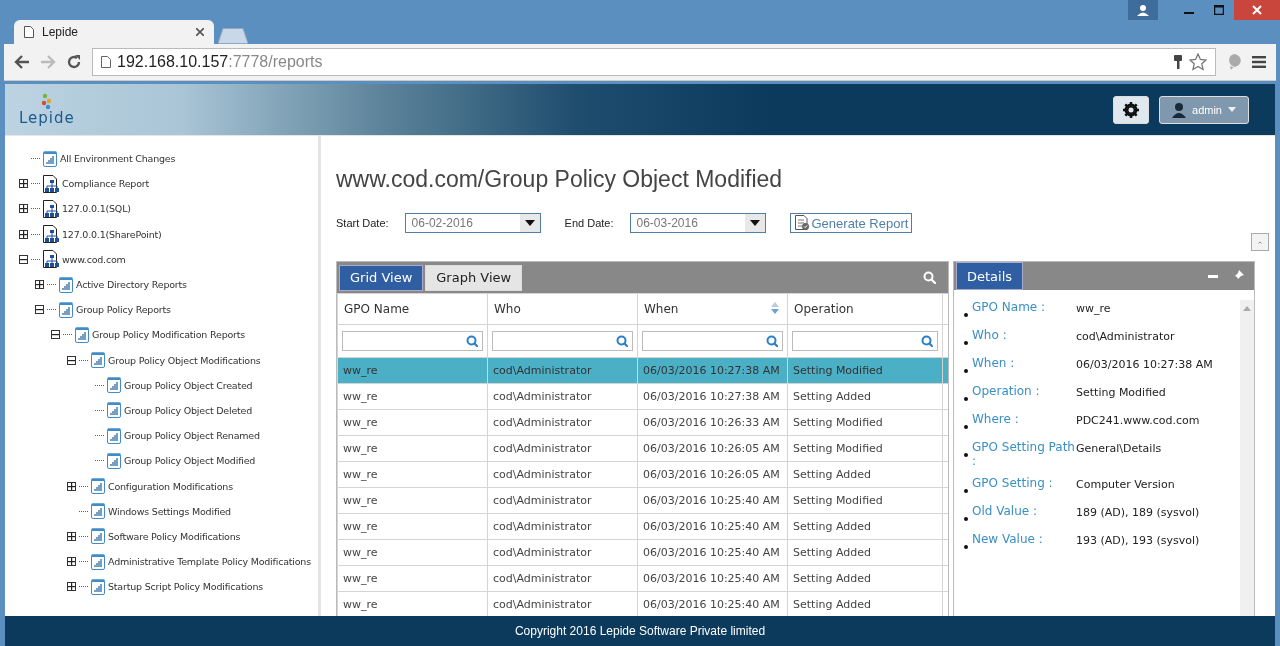 The height and width of the screenshot is (646, 1280). Describe the element at coordinates (188, 385) in the screenshot. I see `tree-item: Group Policy Object Created` at that location.